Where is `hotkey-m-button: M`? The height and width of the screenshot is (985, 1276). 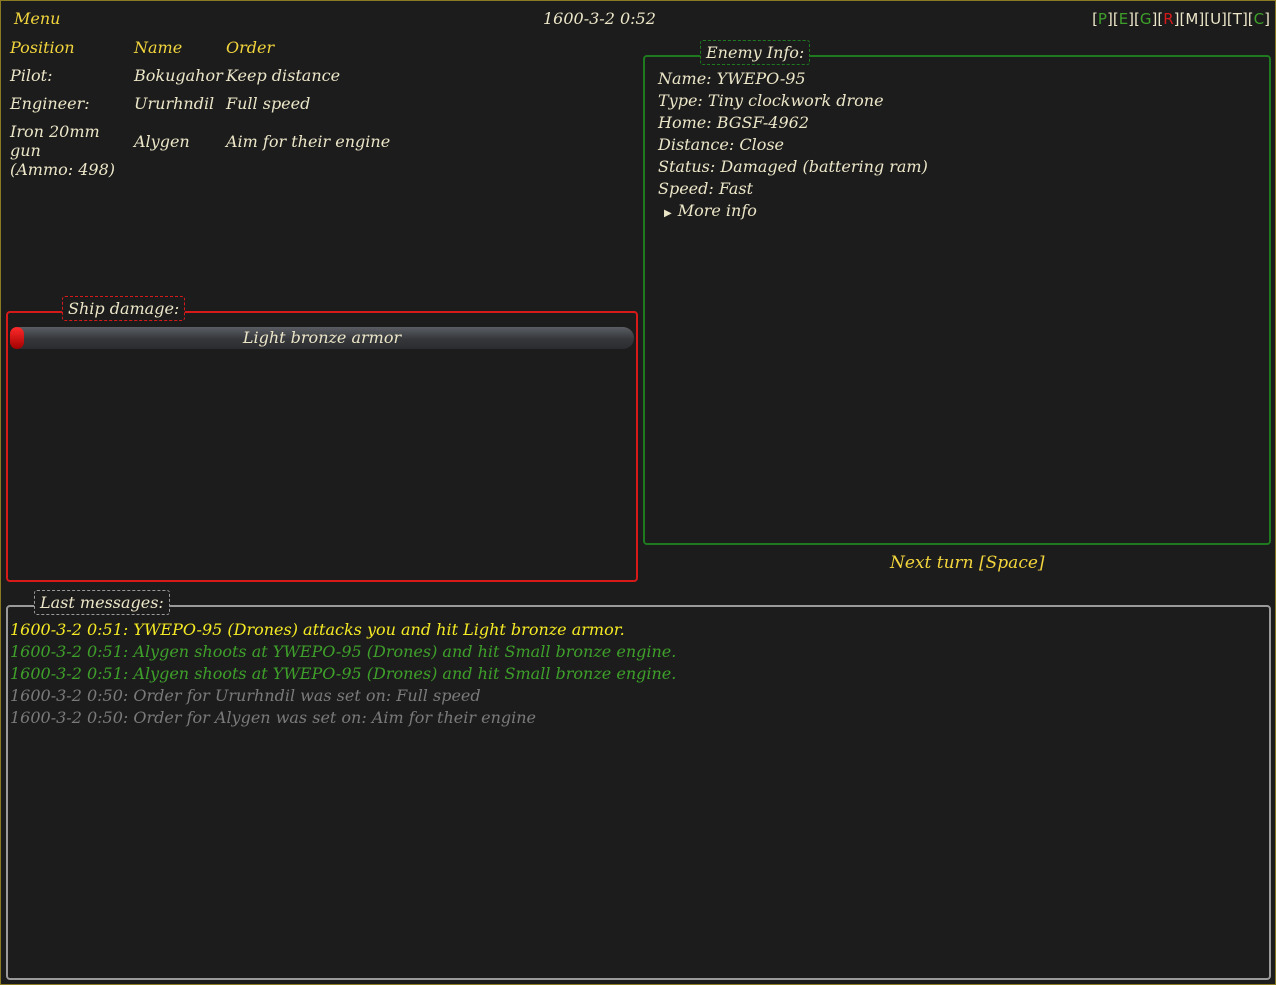 hotkey-m-button: M is located at coordinates (1191, 19).